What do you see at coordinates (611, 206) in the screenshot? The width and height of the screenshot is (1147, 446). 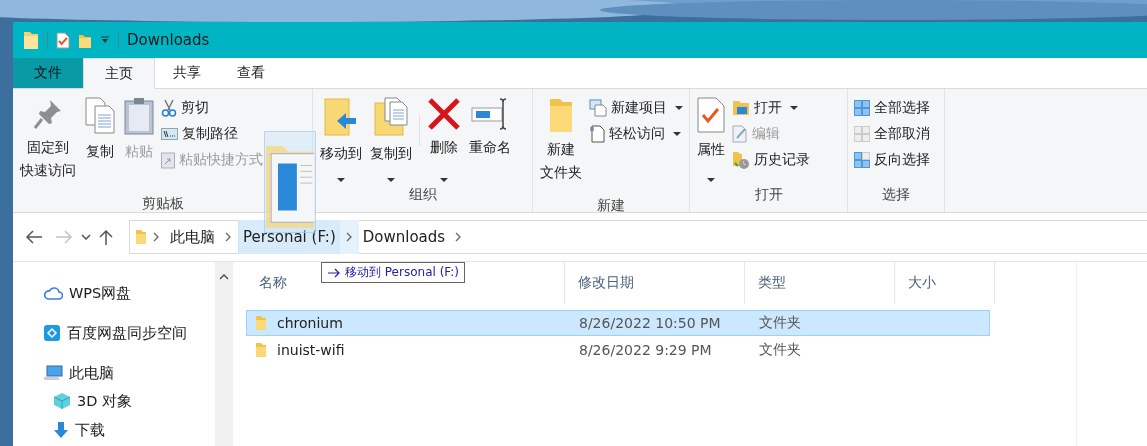 I see `group-label: 新建` at bounding box center [611, 206].